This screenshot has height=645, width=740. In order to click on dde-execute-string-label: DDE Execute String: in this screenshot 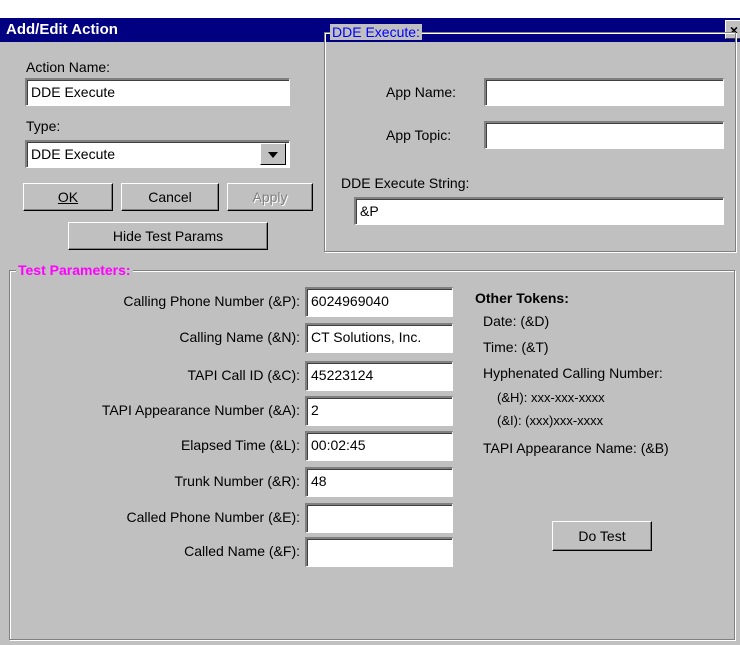, I will do `click(405, 183)`.